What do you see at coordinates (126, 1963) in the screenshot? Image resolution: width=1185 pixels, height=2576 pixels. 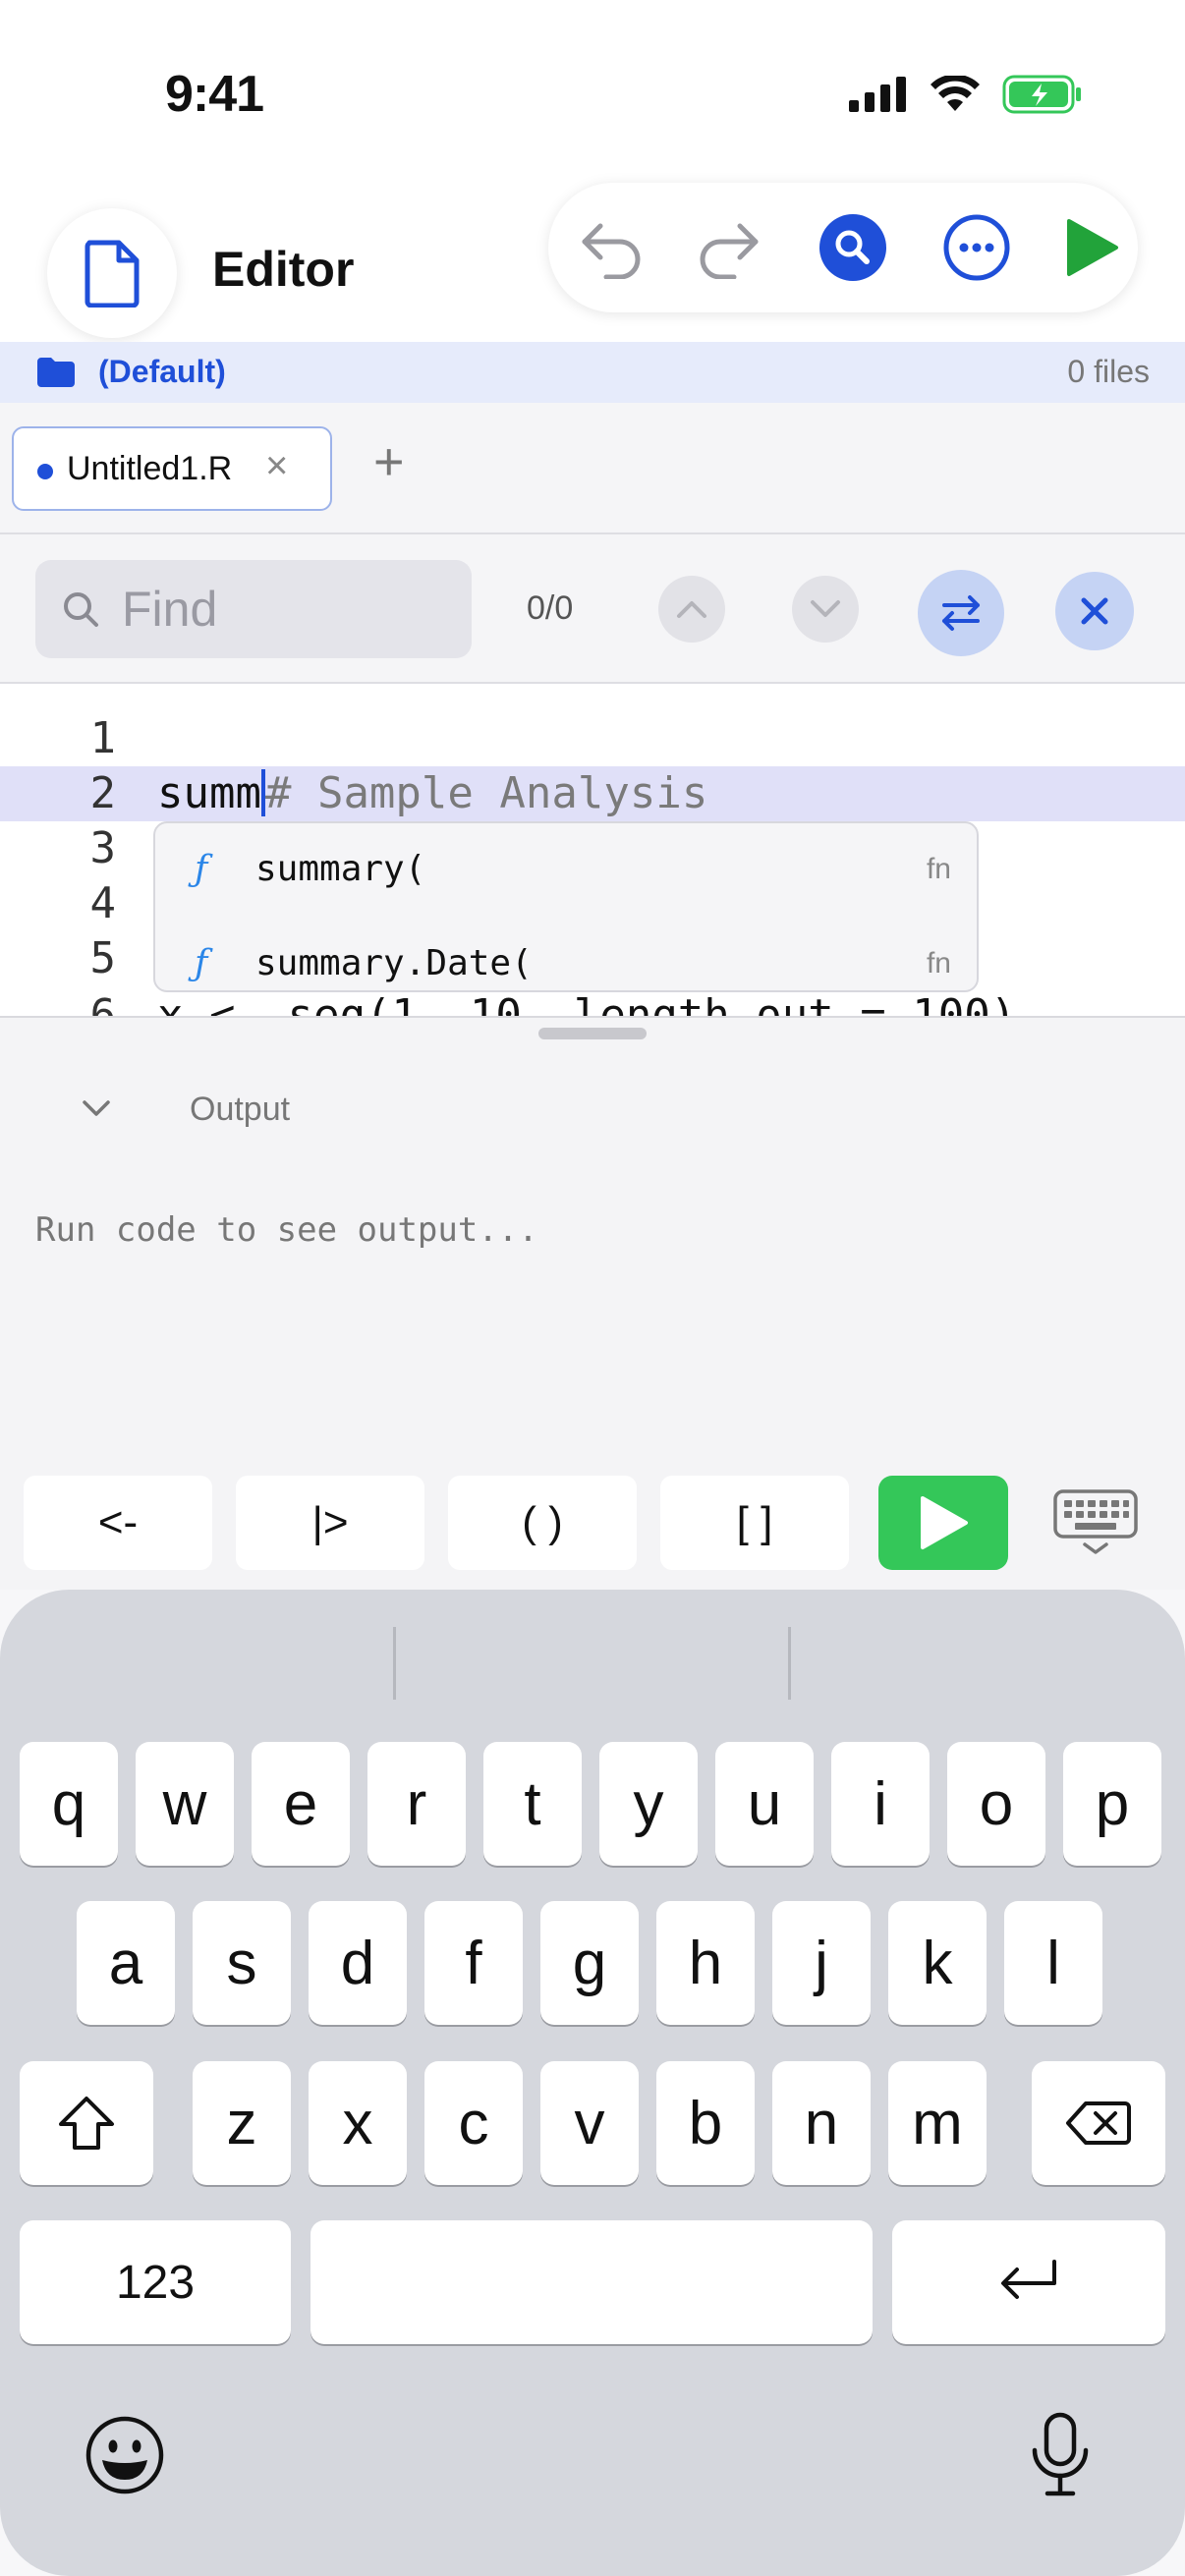 I see `key-a: a` at bounding box center [126, 1963].